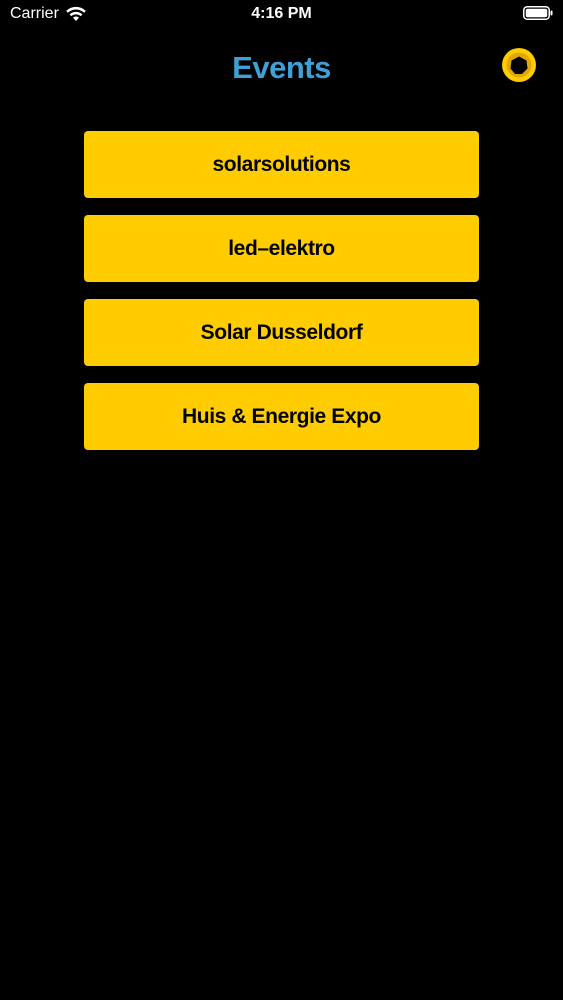 Image resolution: width=563 pixels, height=1000 pixels. I want to click on event-button-label: Huis & Energie Expo, so click(281, 416).